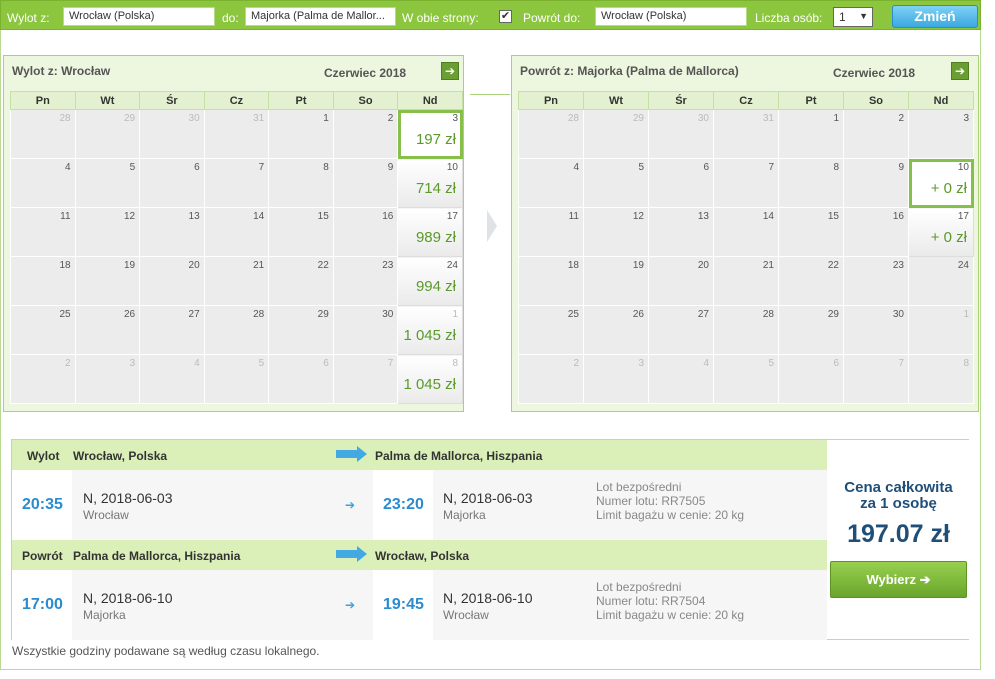  I want to click on calendar-day: 25, so click(43, 330).